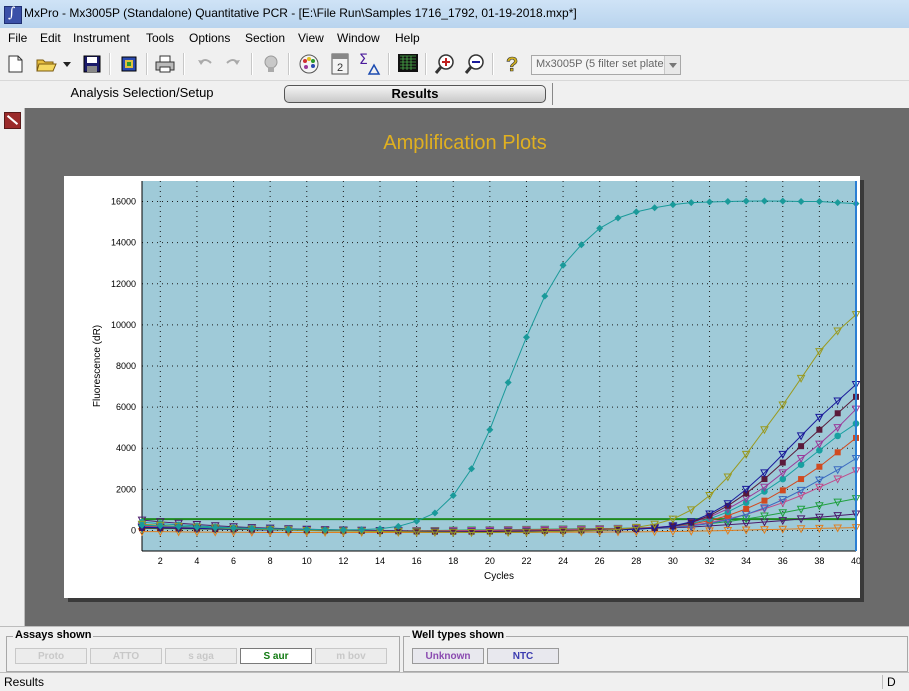  Describe the element at coordinates (126, 656) in the screenshot. I see `assay-button-atto: ATTO` at that location.